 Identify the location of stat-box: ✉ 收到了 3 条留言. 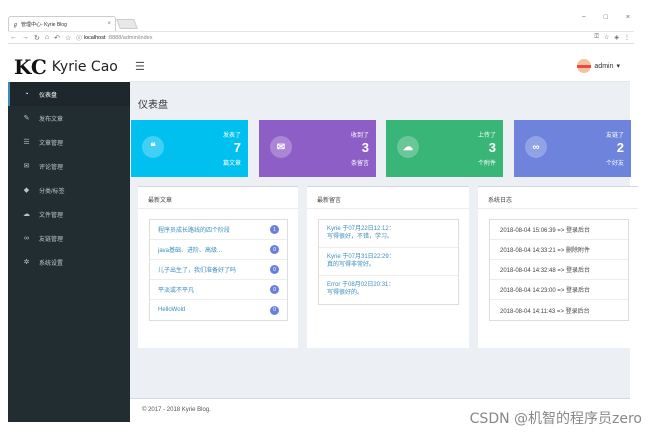
(317, 148).